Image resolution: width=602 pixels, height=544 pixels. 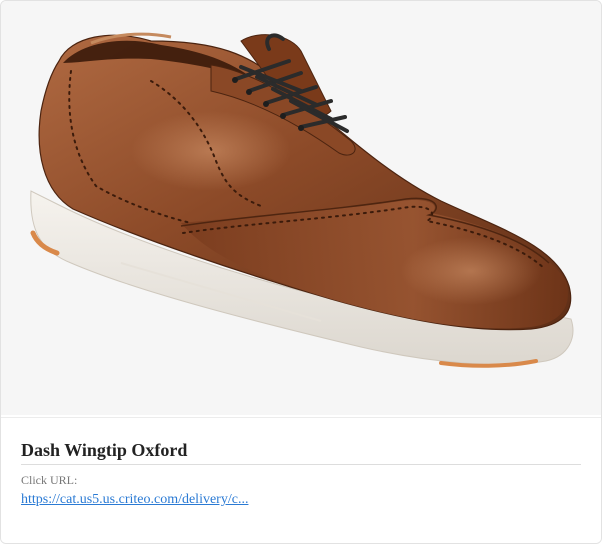 I want to click on product-title: Dash Wingtip Oxford, so click(x=104, y=450).